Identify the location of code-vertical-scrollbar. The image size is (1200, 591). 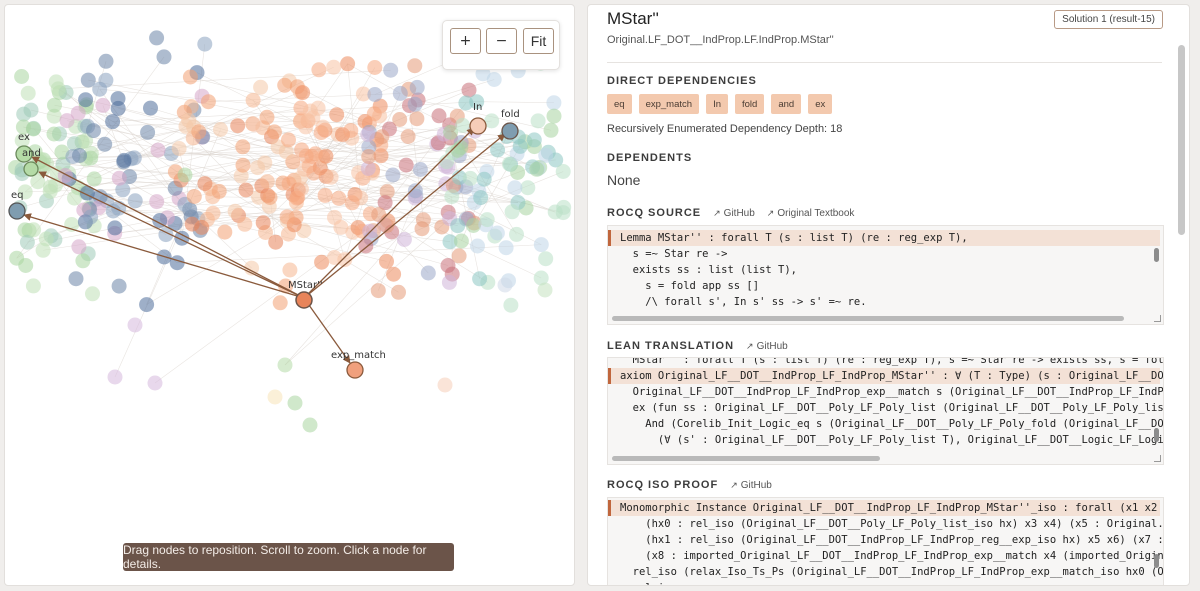
(1156, 561).